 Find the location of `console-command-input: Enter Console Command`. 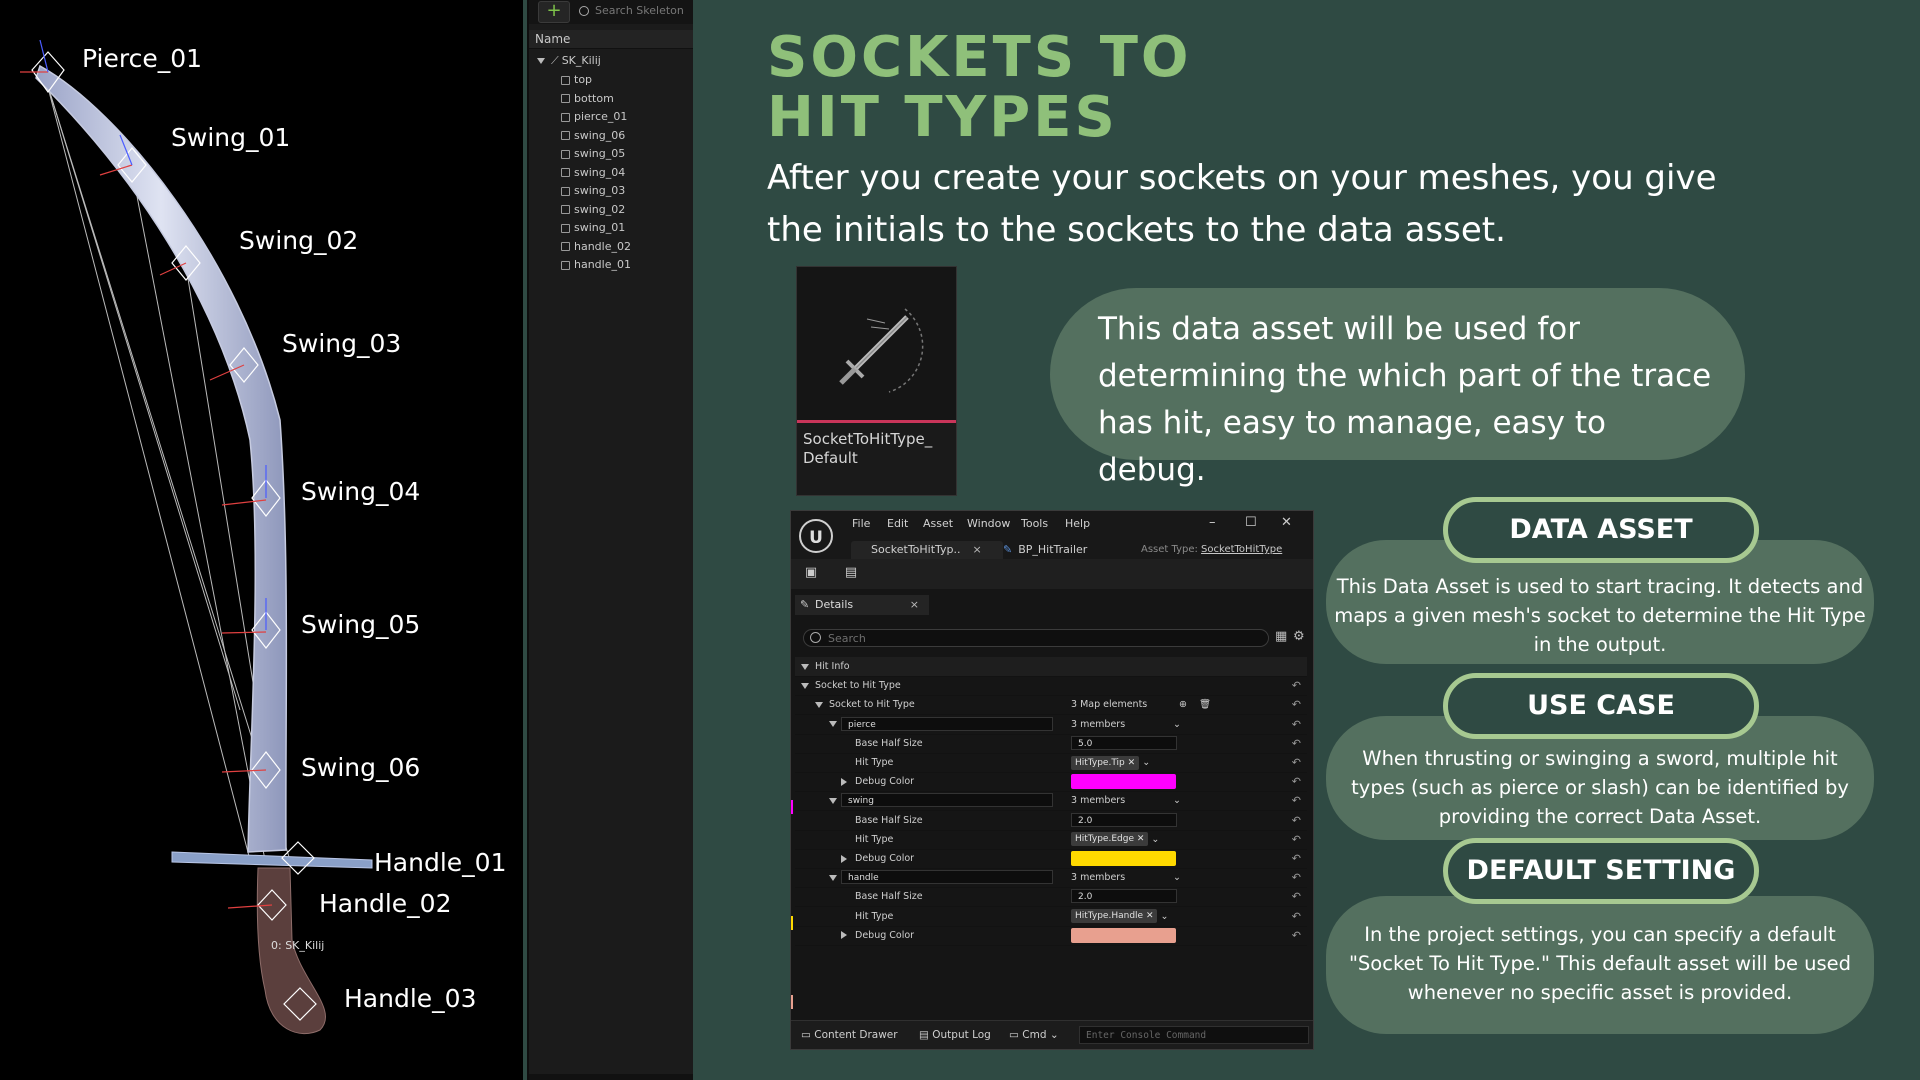

console-command-input: Enter Console Command is located at coordinates (1194, 1035).